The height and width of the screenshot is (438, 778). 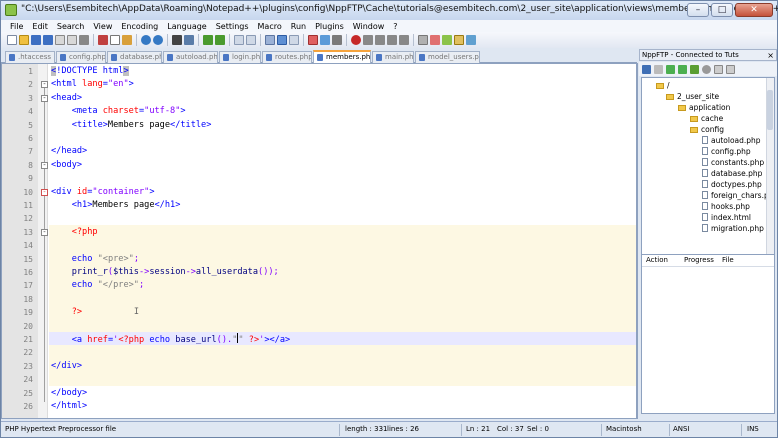 What do you see at coordinates (754, 10) in the screenshot?
I see `close-button: ✕` at bounding box center [754, 10].